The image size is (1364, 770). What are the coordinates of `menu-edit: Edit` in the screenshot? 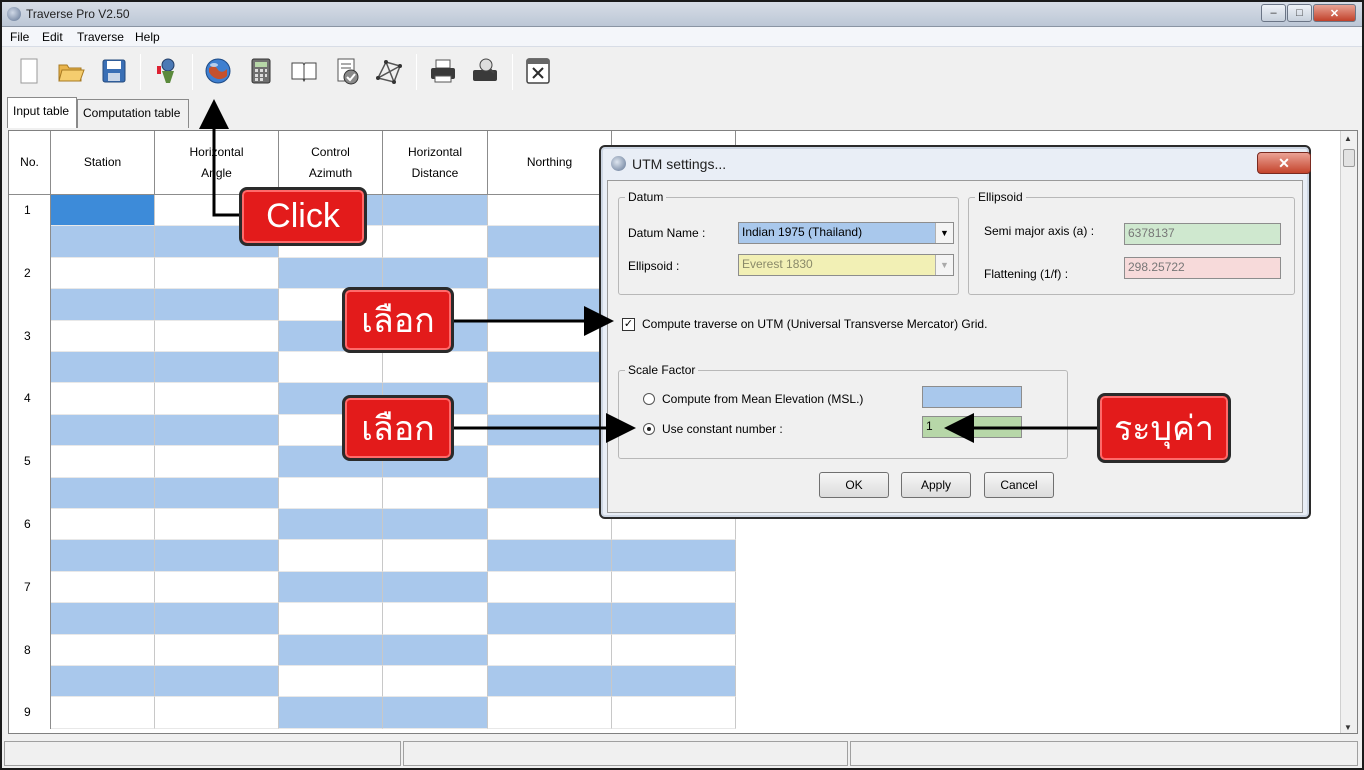 It's located at (52, 37).